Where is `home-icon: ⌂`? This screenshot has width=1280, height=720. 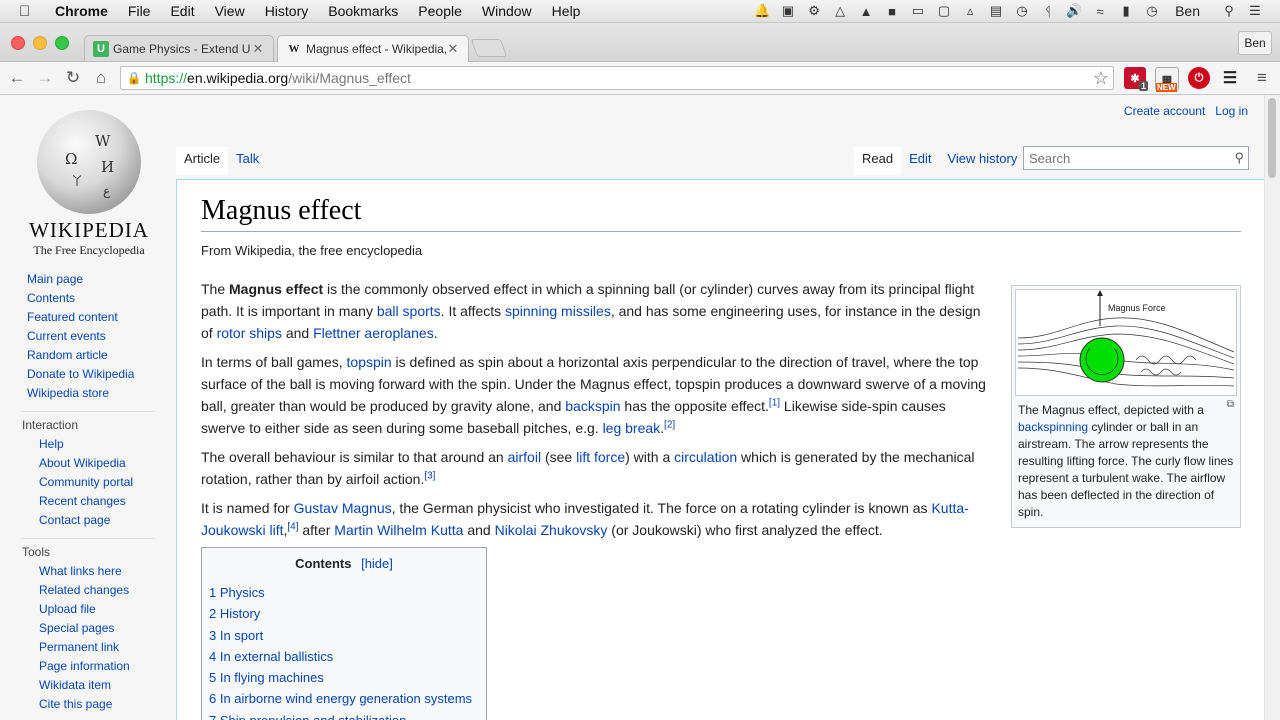 home-icon: ⌂ is located at coordinates (101, 78).